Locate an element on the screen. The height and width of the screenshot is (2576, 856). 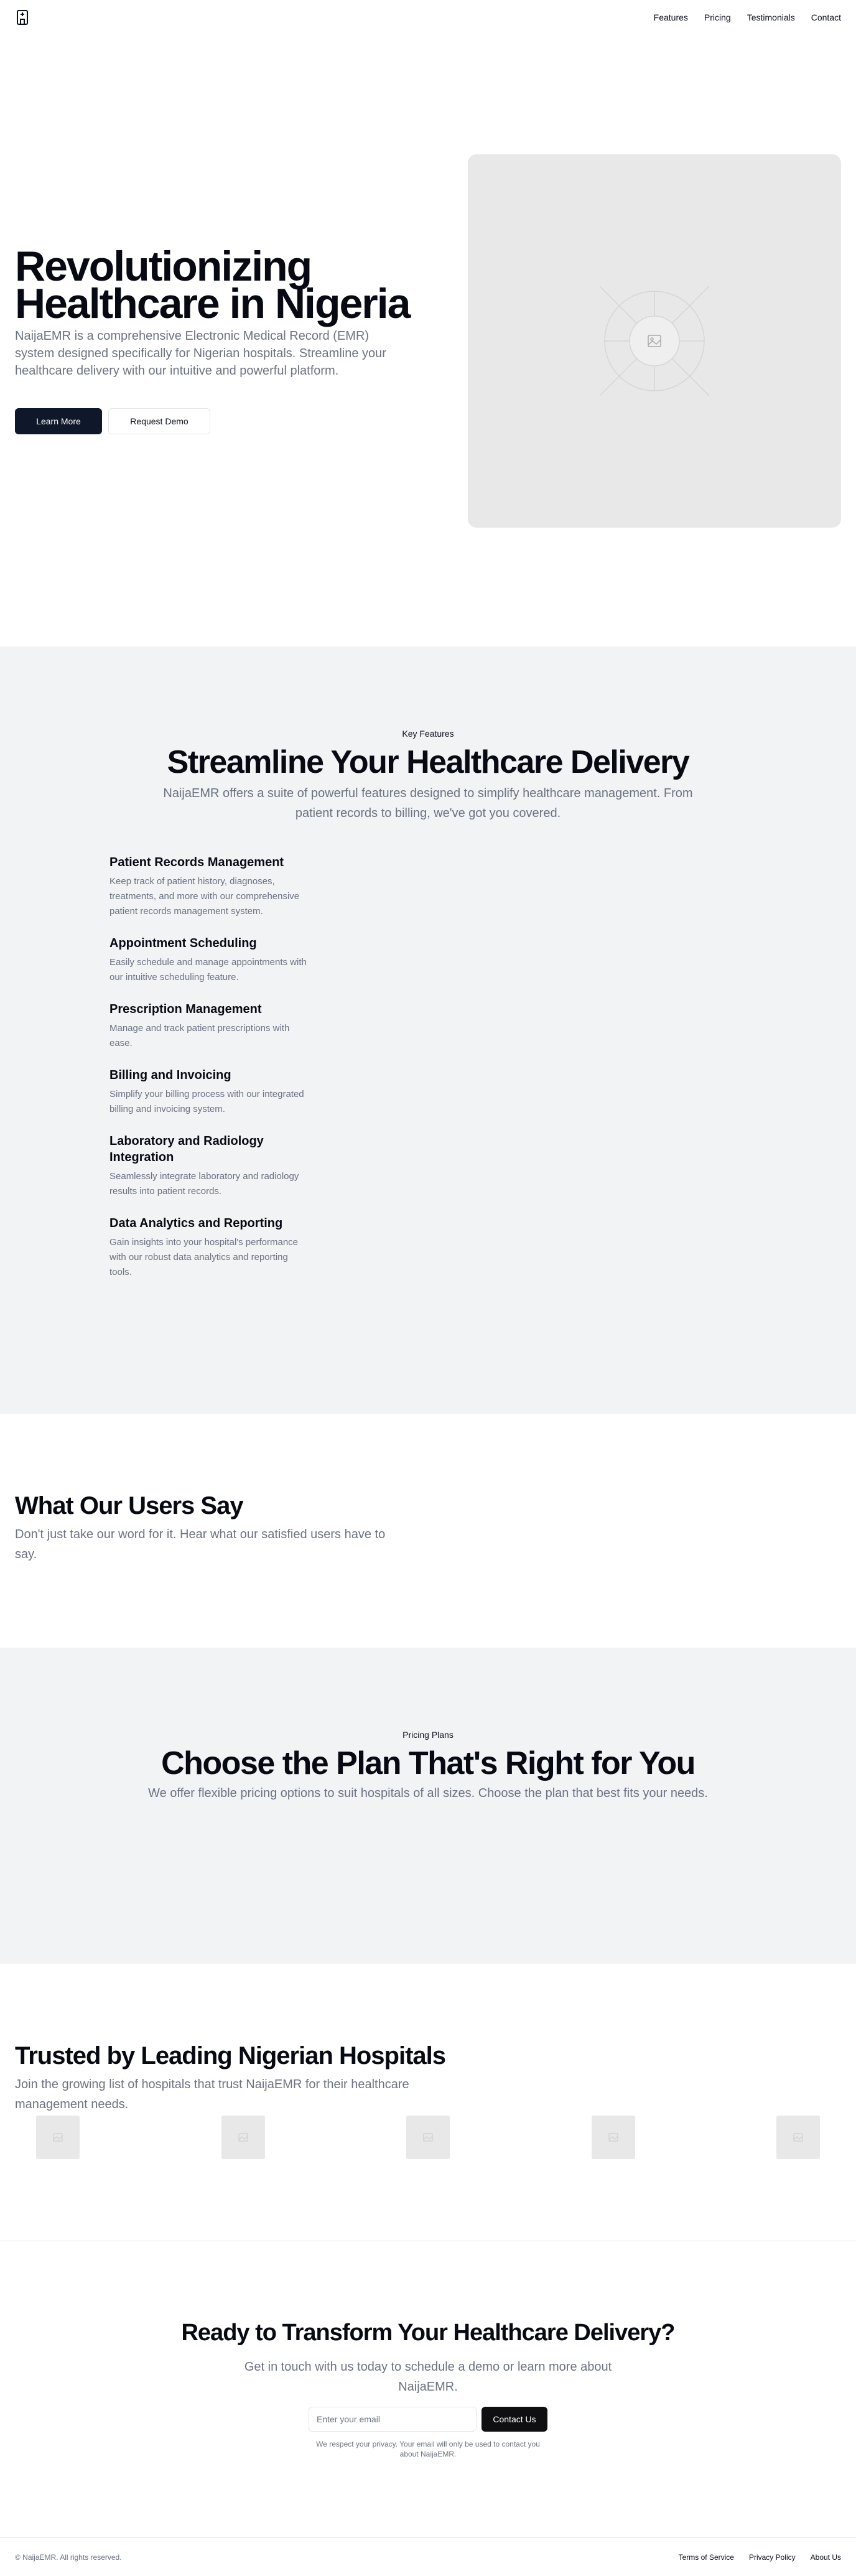
pricing-title: Choose the Plan That's Right for You is located at coordinates (428, 1763).